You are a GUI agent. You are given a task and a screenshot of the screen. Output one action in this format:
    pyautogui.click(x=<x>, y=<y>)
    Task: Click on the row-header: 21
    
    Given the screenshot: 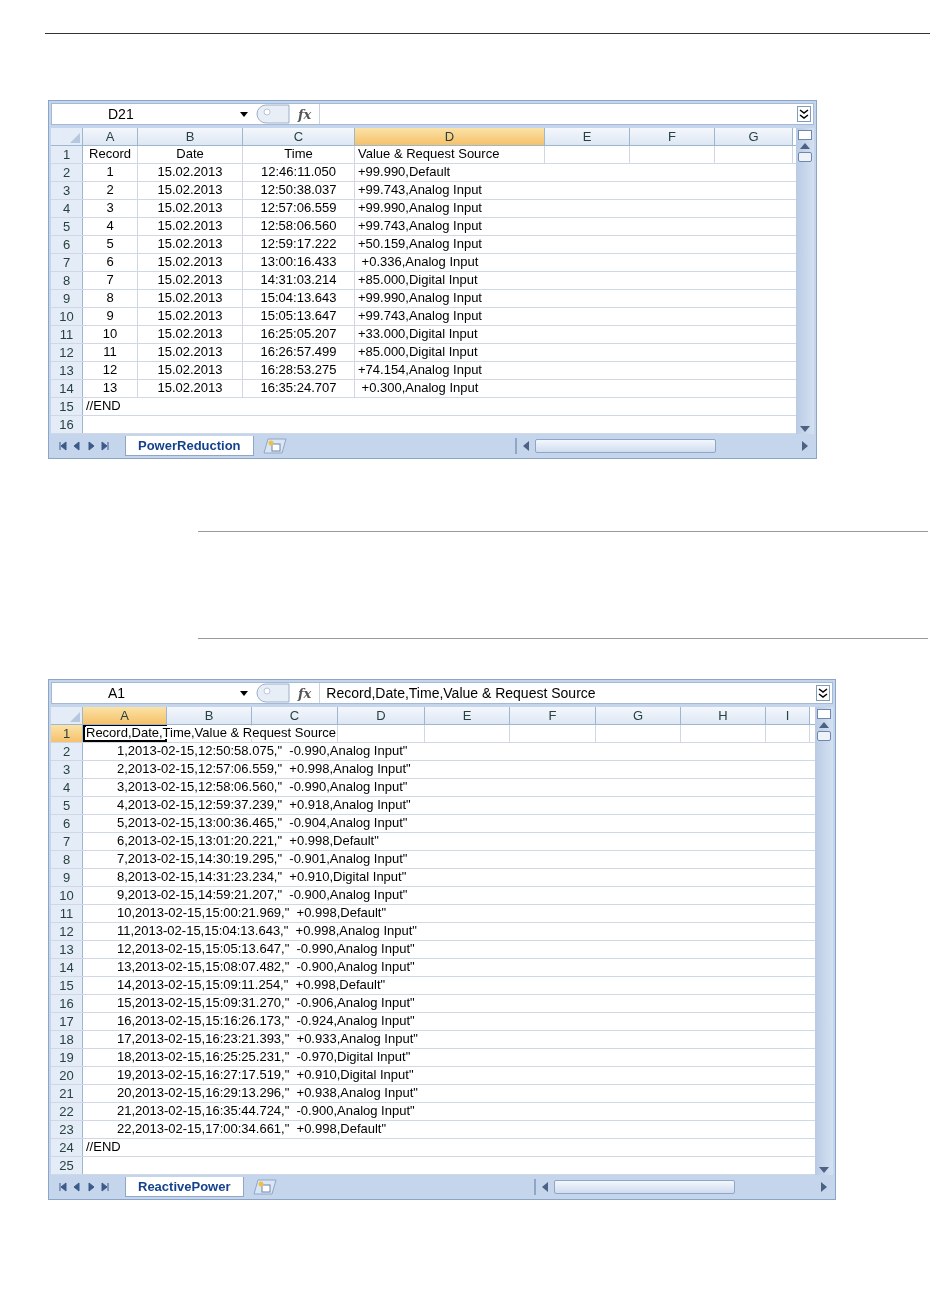 What is the action you would take?
    pyautogui.click(x=67, y=1093)
    